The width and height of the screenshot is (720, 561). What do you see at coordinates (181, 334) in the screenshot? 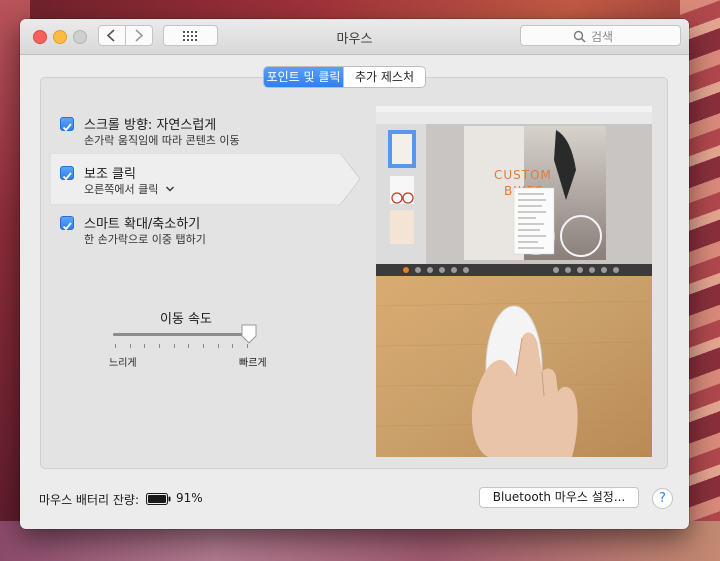
I see `tracking-speed-fill` at bounding box center [181, 334].